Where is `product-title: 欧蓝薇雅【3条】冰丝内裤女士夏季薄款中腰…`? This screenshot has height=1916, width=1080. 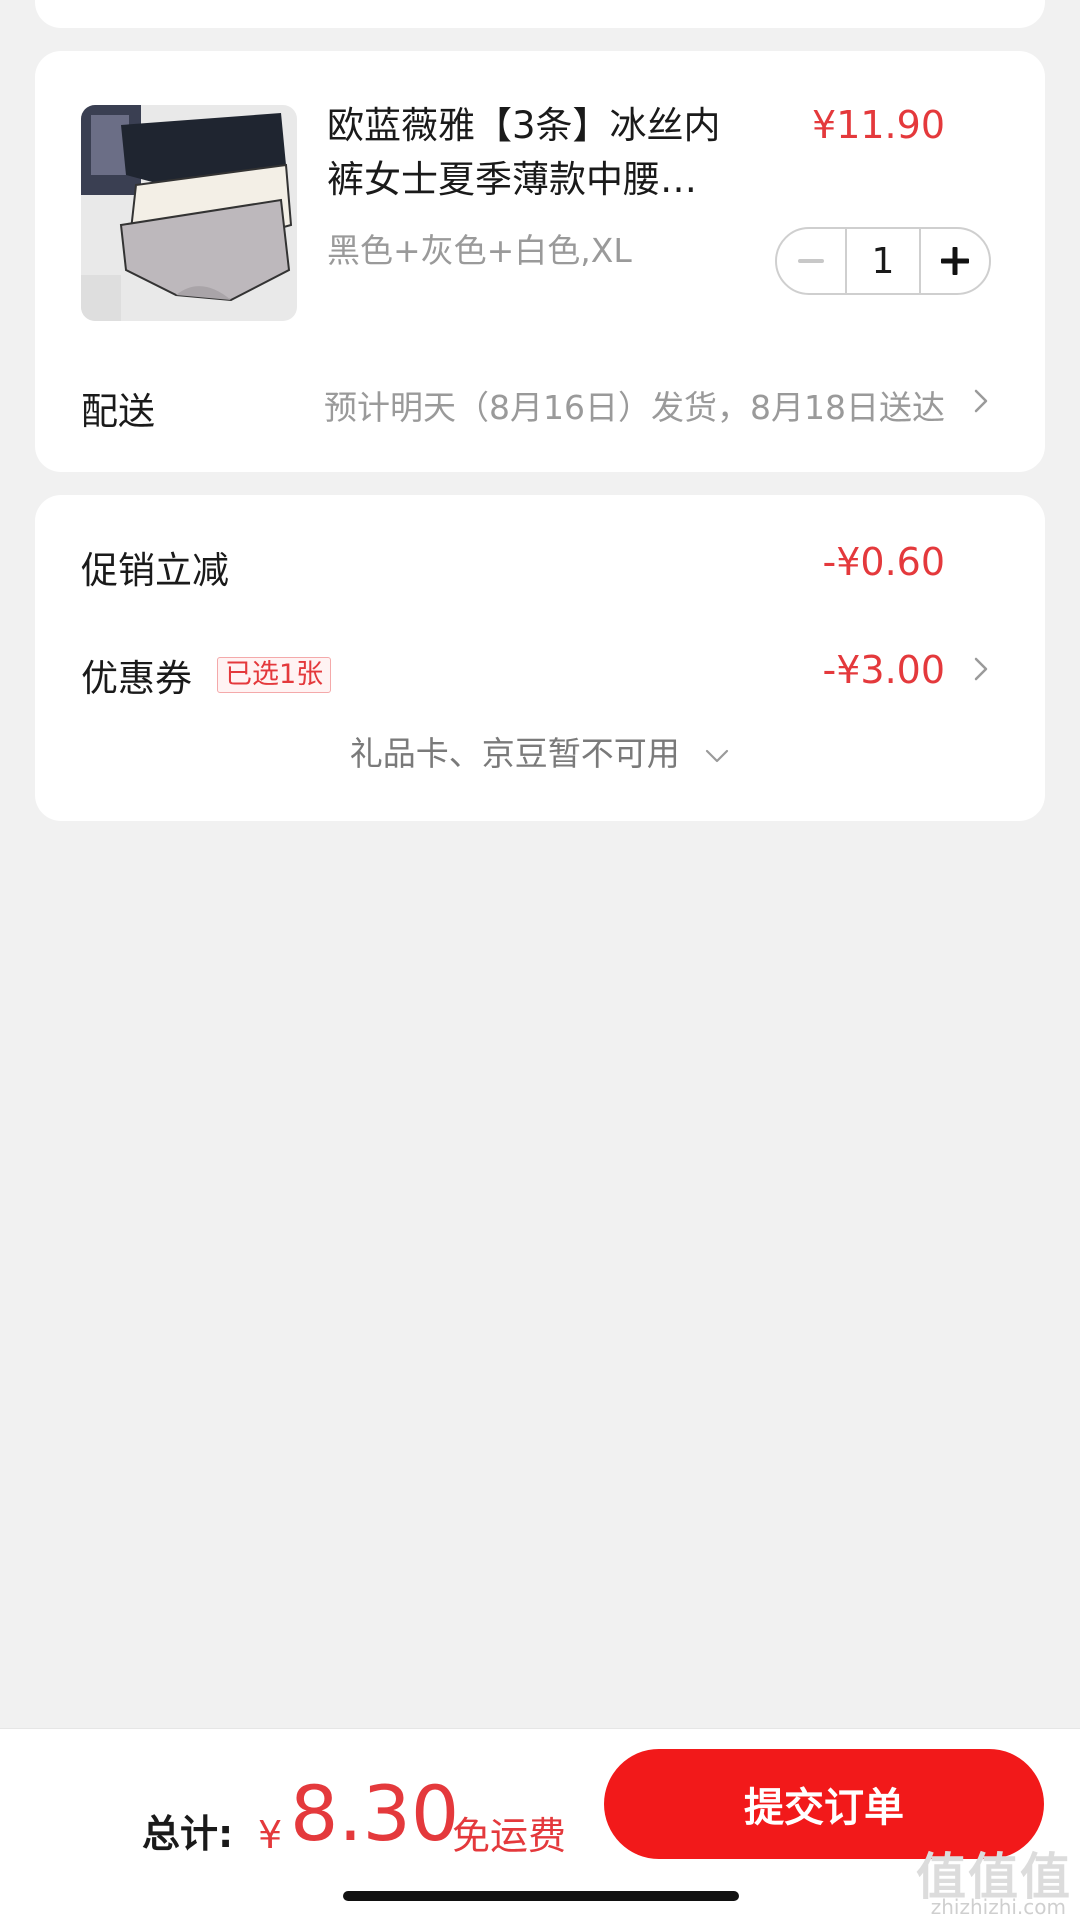
product-title: 欧蓝薇雅【3条】冰丝内裤女士夏季薄款中腰… is located at coordinates (542, 153).